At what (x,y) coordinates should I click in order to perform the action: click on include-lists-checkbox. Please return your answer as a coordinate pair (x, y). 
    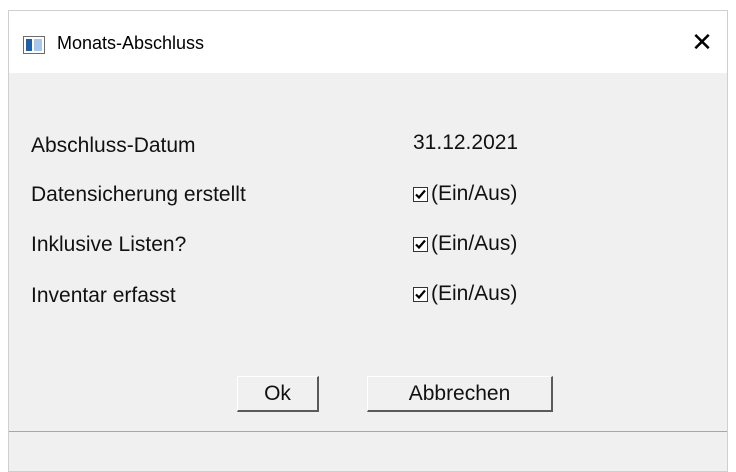
    Looking at the image, I should click on (420, 244).